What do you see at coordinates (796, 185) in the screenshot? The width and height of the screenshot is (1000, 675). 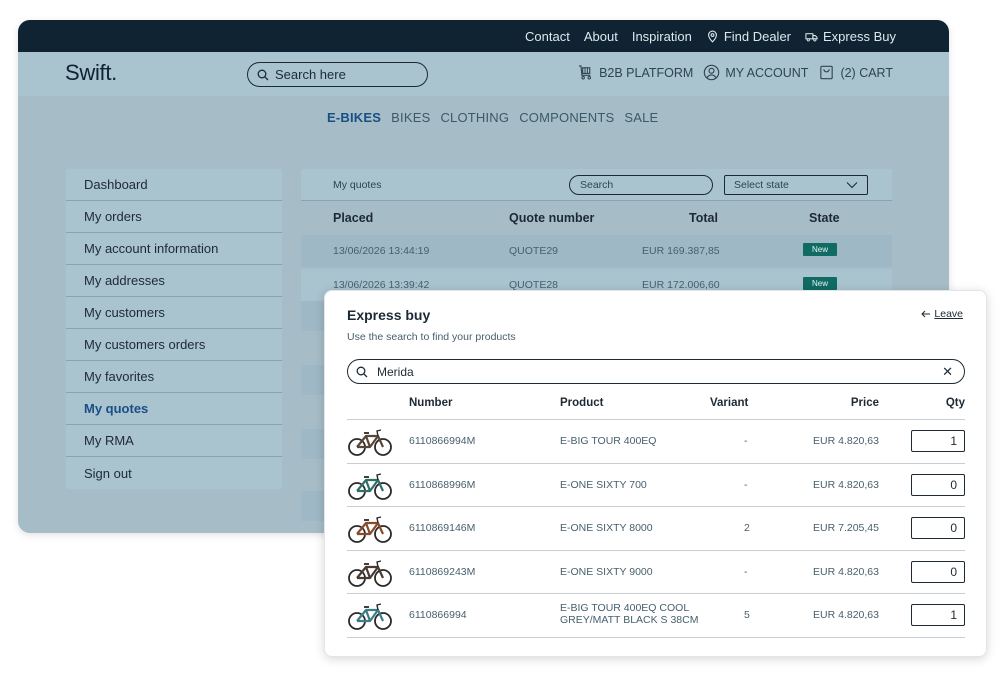 I see `state-select: Select state` at bounding box center [796, 185].